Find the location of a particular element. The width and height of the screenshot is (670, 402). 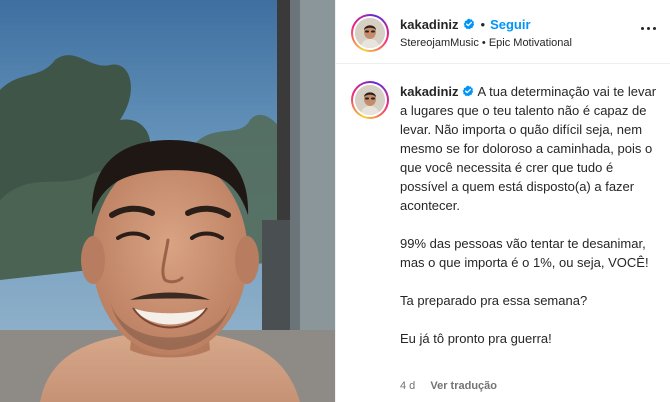

header-user-line: kakadiniz • Seguir is located at coordinates (465, 24).